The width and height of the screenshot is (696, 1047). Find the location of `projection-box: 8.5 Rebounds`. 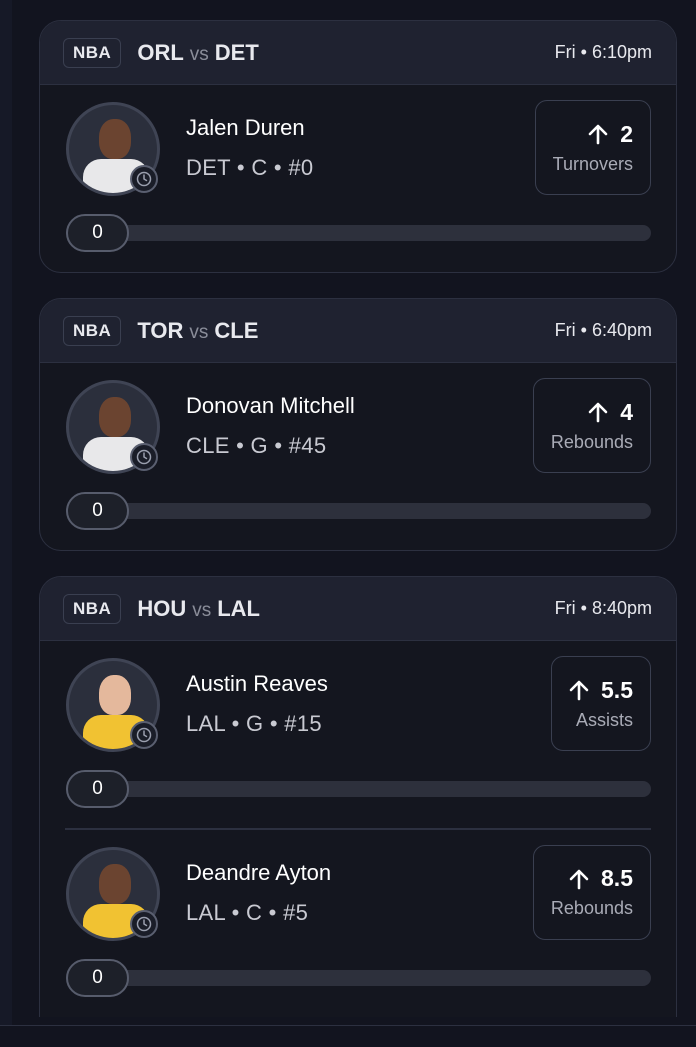

projection-box: 8.5 Rebounds is located at coordinates (591, 892).